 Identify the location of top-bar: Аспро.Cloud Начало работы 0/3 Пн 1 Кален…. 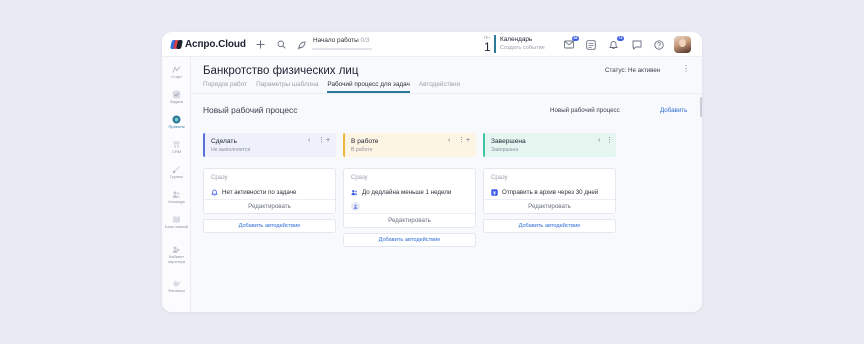
(432, 44).